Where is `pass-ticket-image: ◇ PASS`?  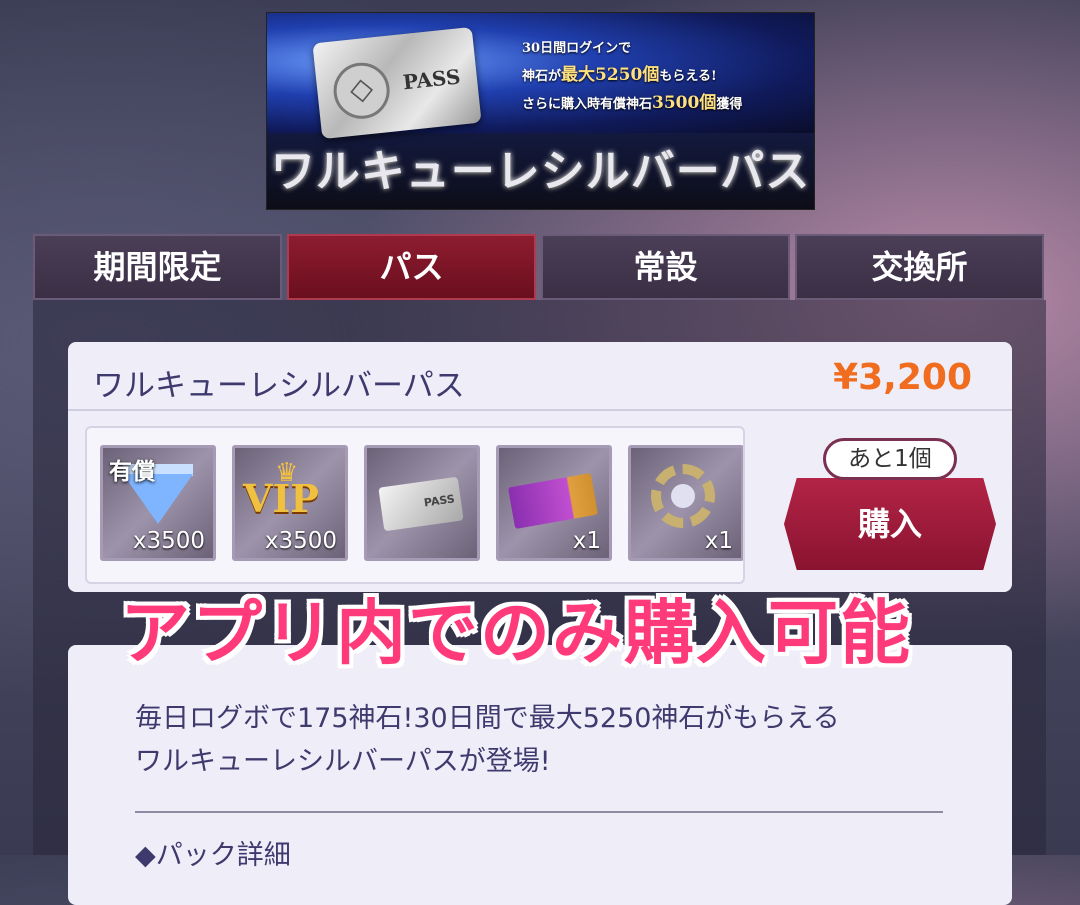 pass-ticket-image: ◇ PASS is located at coordinates (397, 83).